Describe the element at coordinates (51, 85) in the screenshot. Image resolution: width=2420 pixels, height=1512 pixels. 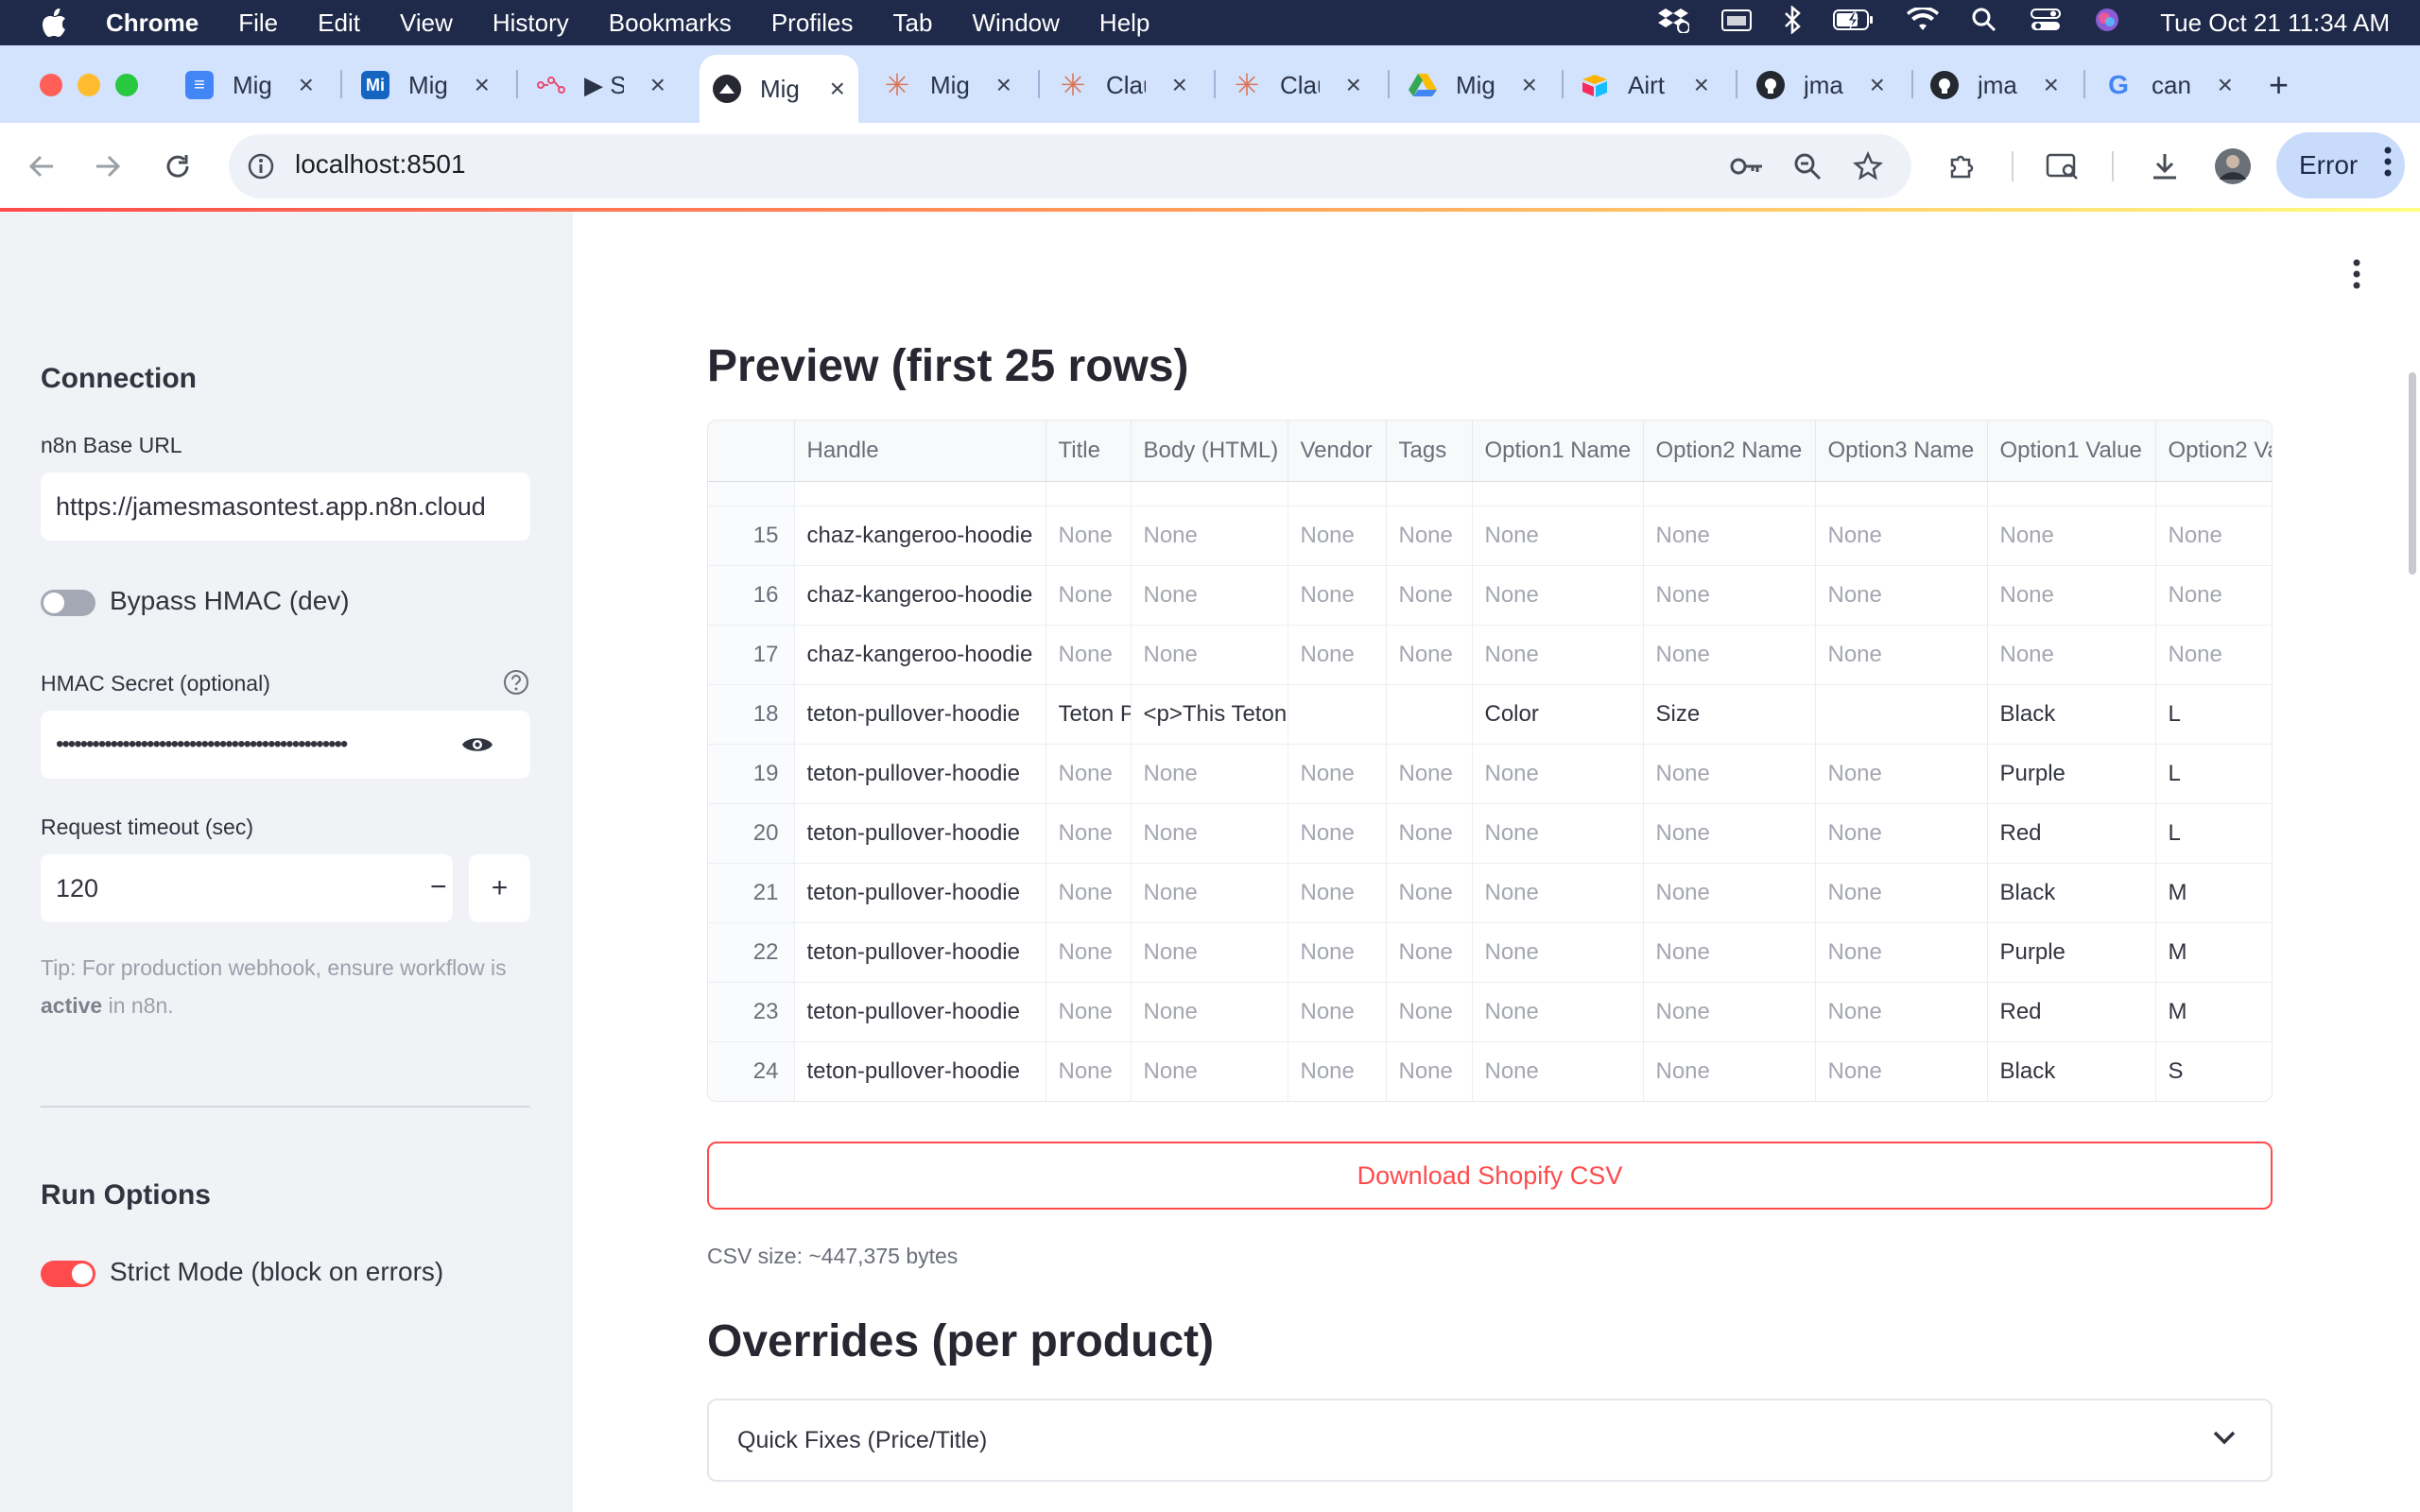
I see `window-close-button` at that location.